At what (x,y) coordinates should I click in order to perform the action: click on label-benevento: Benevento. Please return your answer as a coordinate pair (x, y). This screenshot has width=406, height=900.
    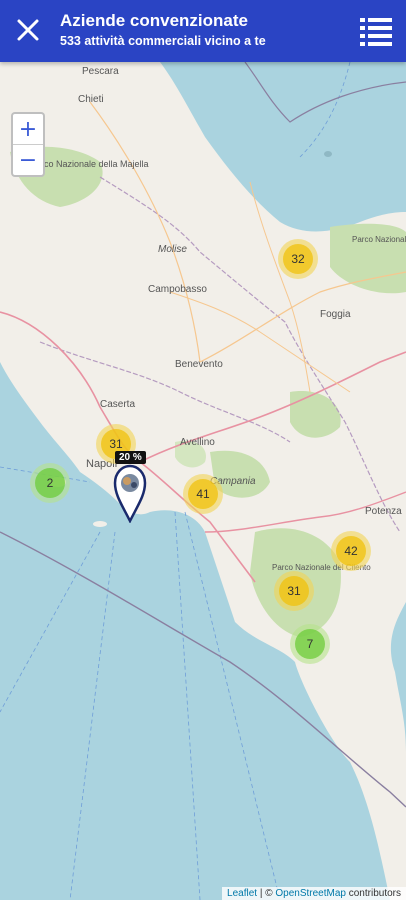
    Looking at the image, I should click on (199, 364).